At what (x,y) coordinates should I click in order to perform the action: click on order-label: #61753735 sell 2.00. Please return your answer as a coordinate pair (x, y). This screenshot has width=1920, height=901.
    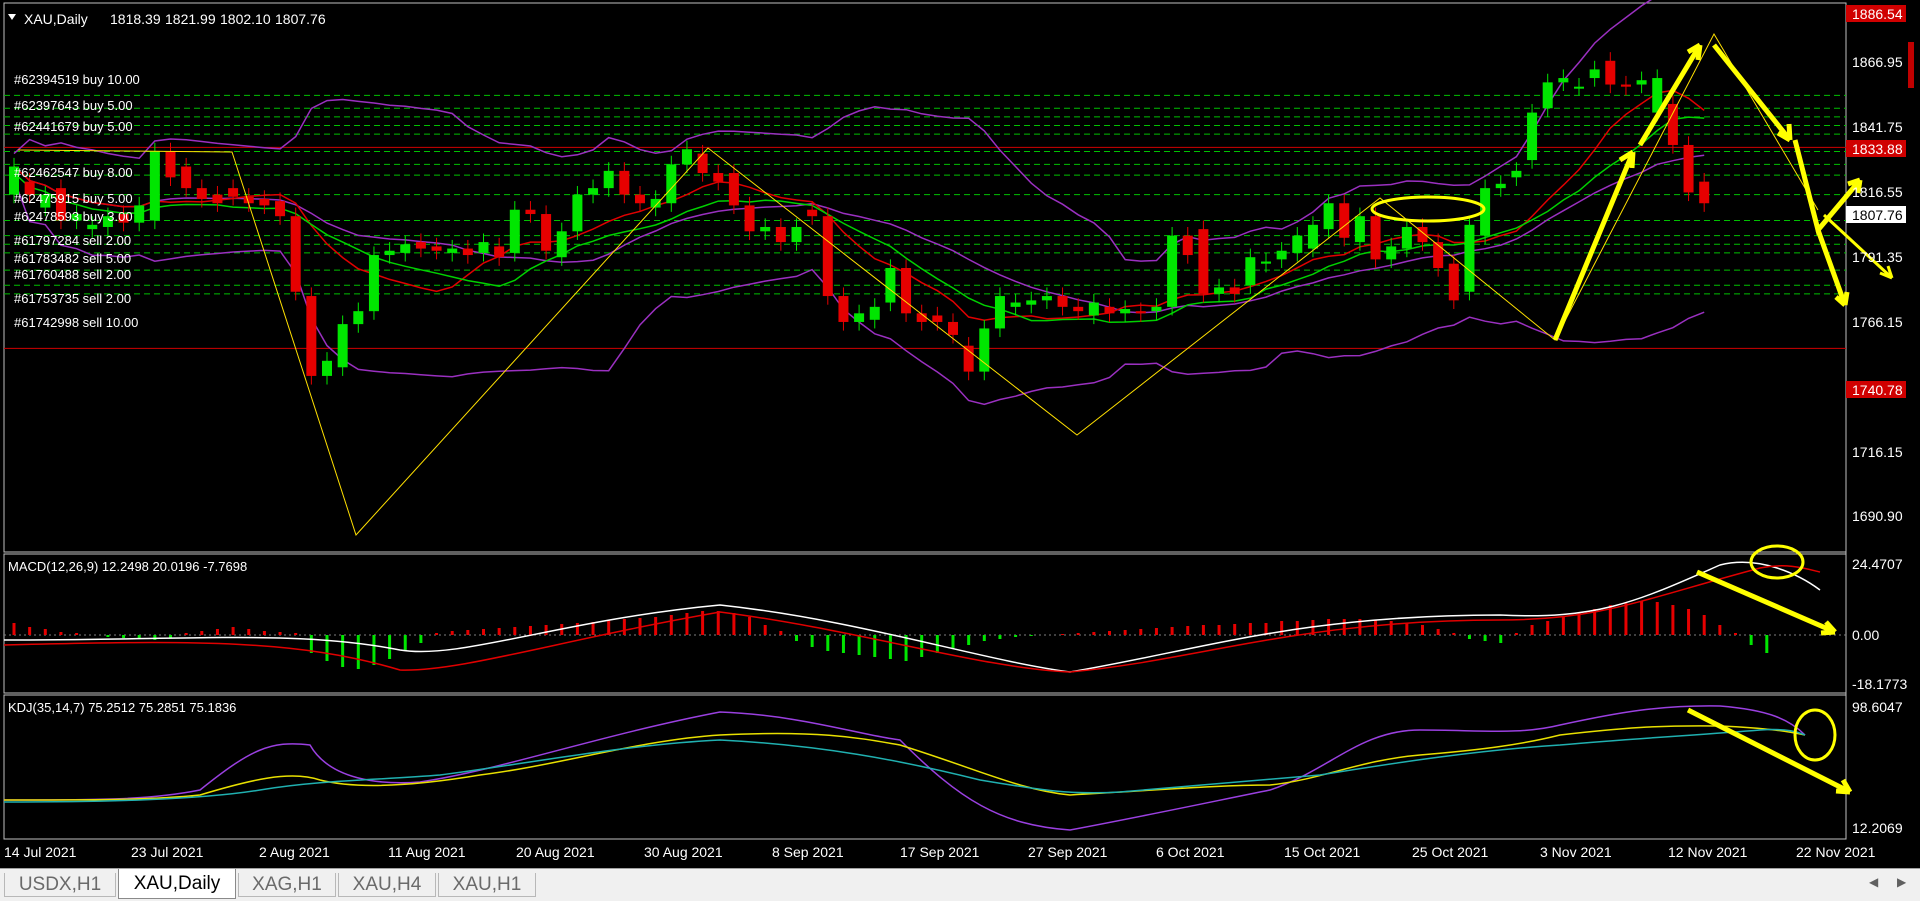
    Looking at the image, I should click on (72, 298).